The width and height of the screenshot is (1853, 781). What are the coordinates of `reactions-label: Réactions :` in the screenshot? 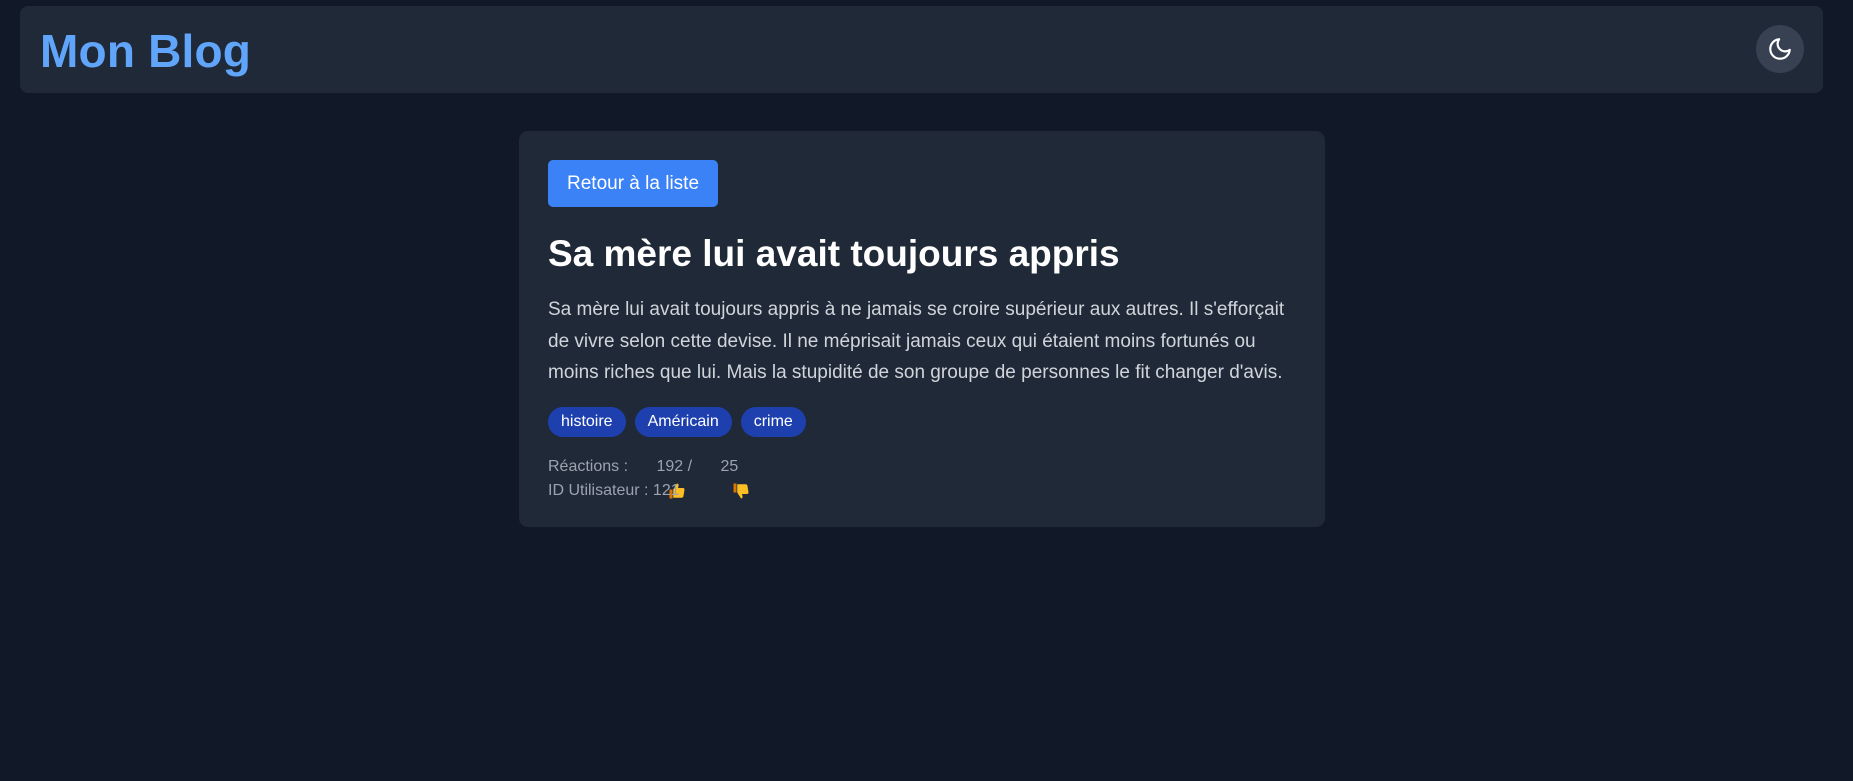 It's located at (590, 466).